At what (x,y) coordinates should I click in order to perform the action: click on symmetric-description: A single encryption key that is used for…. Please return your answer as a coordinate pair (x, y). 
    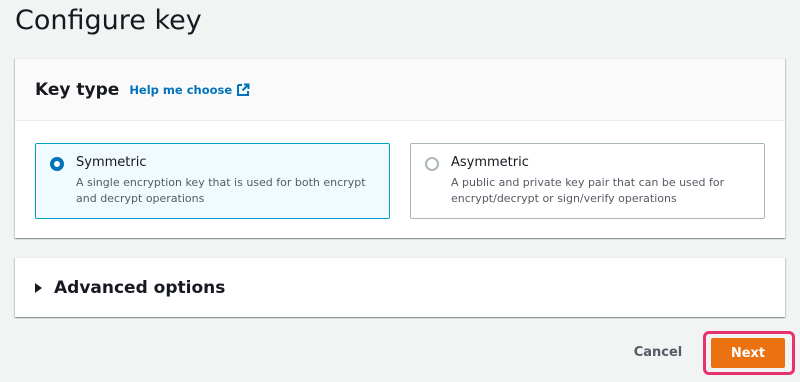
    Looking at the image, I should click on (221, 190).